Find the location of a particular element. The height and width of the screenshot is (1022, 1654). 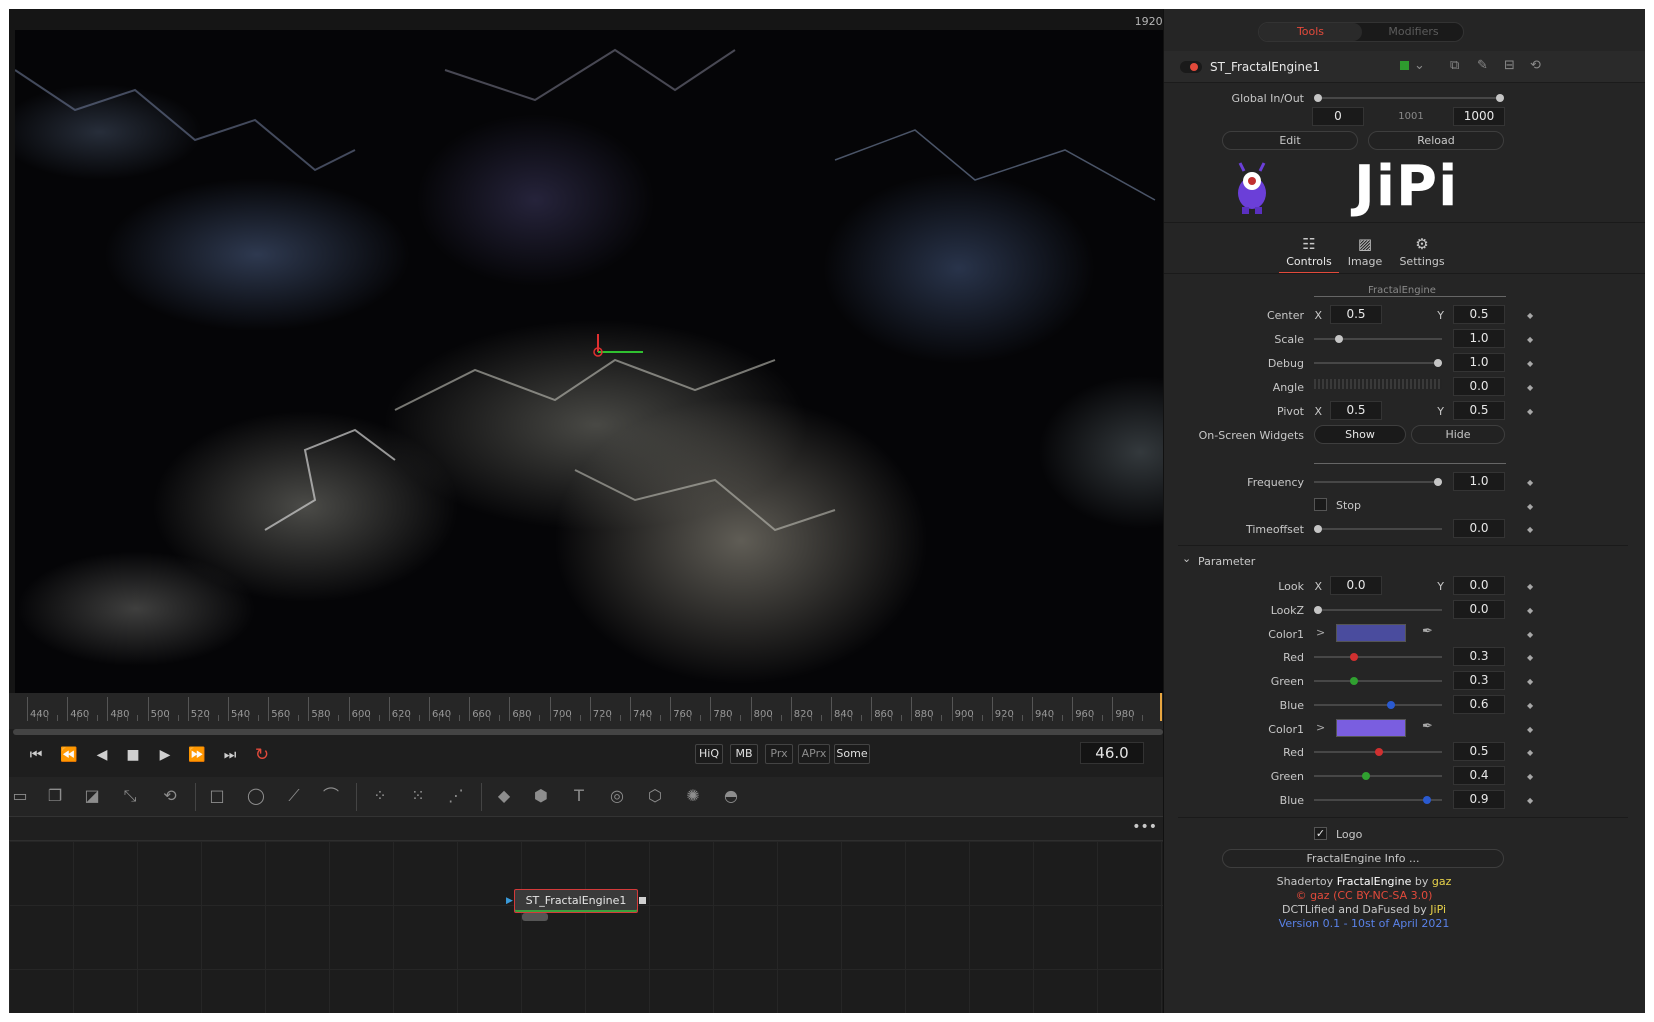

blue-field: 0.9 is located at coordinates (1479, 799).